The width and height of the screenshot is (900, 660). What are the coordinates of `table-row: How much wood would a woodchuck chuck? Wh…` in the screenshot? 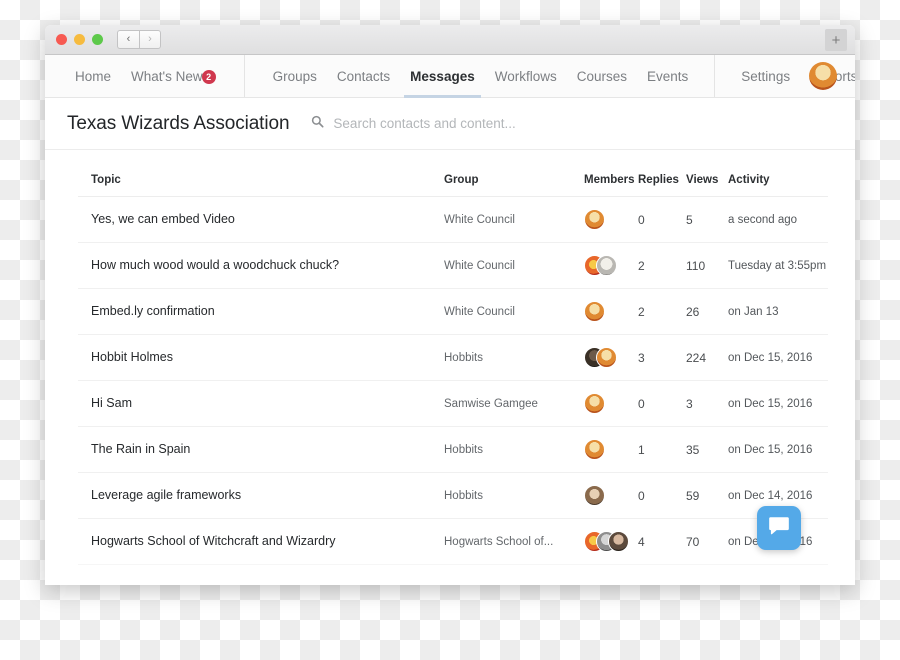 It's located at (453, 265).